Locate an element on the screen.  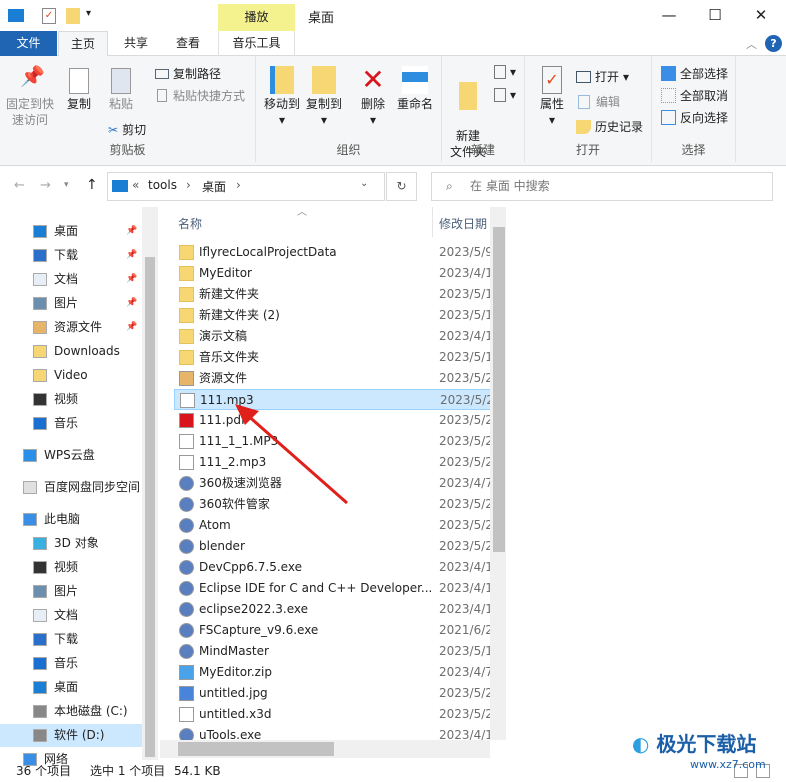
app-icon is located at coordinates (186, 734).